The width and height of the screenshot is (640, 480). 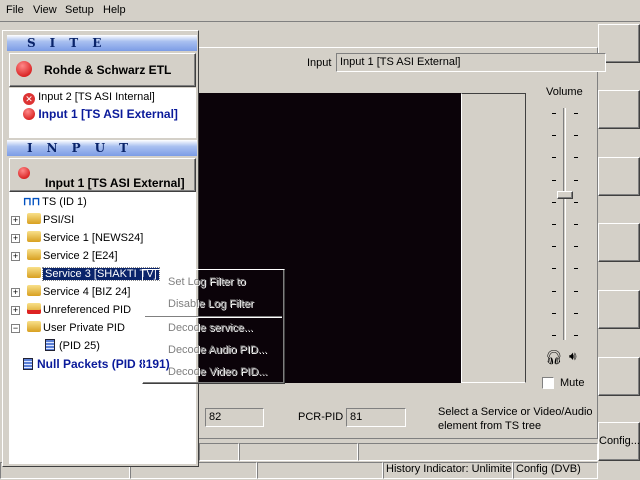 What do you see at coordinates (87, 310) in the screenshot?
I see `tree-item-label: Unreferenced PID` at bounding box center [87, 310].